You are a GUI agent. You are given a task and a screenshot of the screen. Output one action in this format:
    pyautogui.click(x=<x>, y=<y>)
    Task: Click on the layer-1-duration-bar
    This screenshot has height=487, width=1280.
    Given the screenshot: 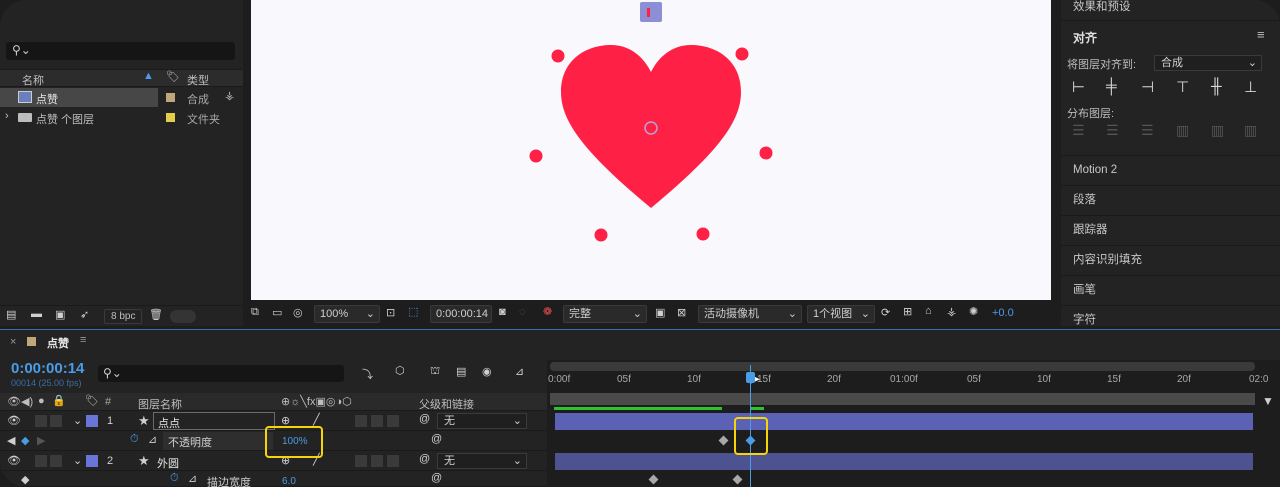 What is the action you would take?
    pyautogui.click(x=904, y=421)
    